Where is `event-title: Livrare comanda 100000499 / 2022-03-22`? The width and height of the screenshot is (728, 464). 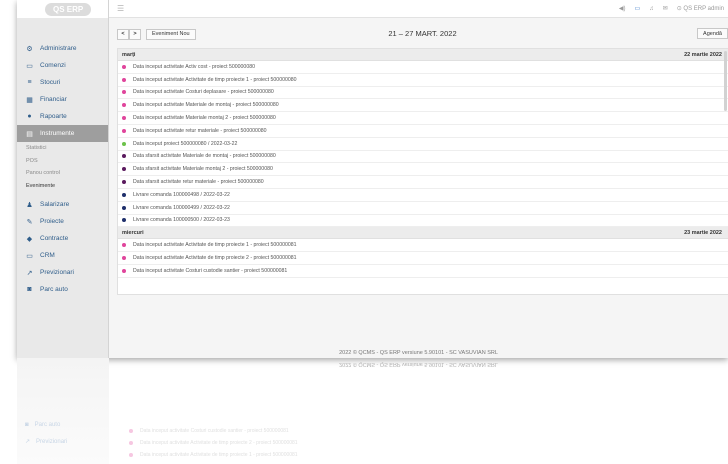 event-title: Livrare comanda 100000499 / 2022-03-22 is located at coordinates (181, 207).